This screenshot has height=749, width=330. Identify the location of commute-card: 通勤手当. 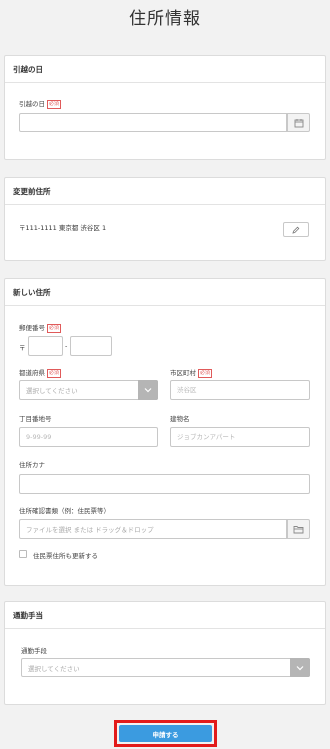
(165, 653).